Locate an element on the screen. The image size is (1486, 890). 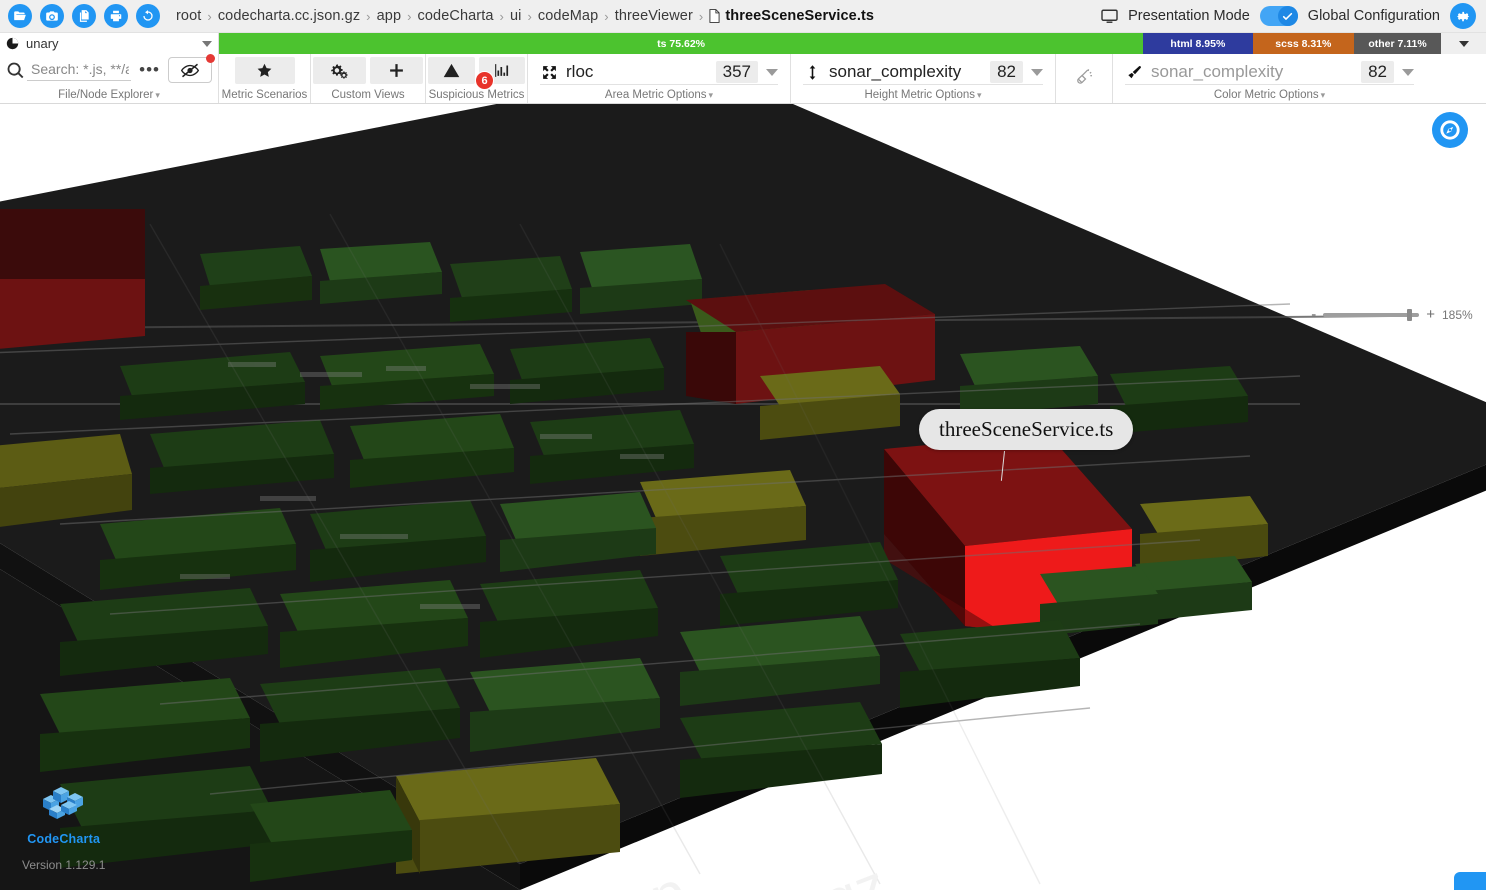
metric-scenarios-caption: Metric Scenarios is located at coordinates (264, 95).